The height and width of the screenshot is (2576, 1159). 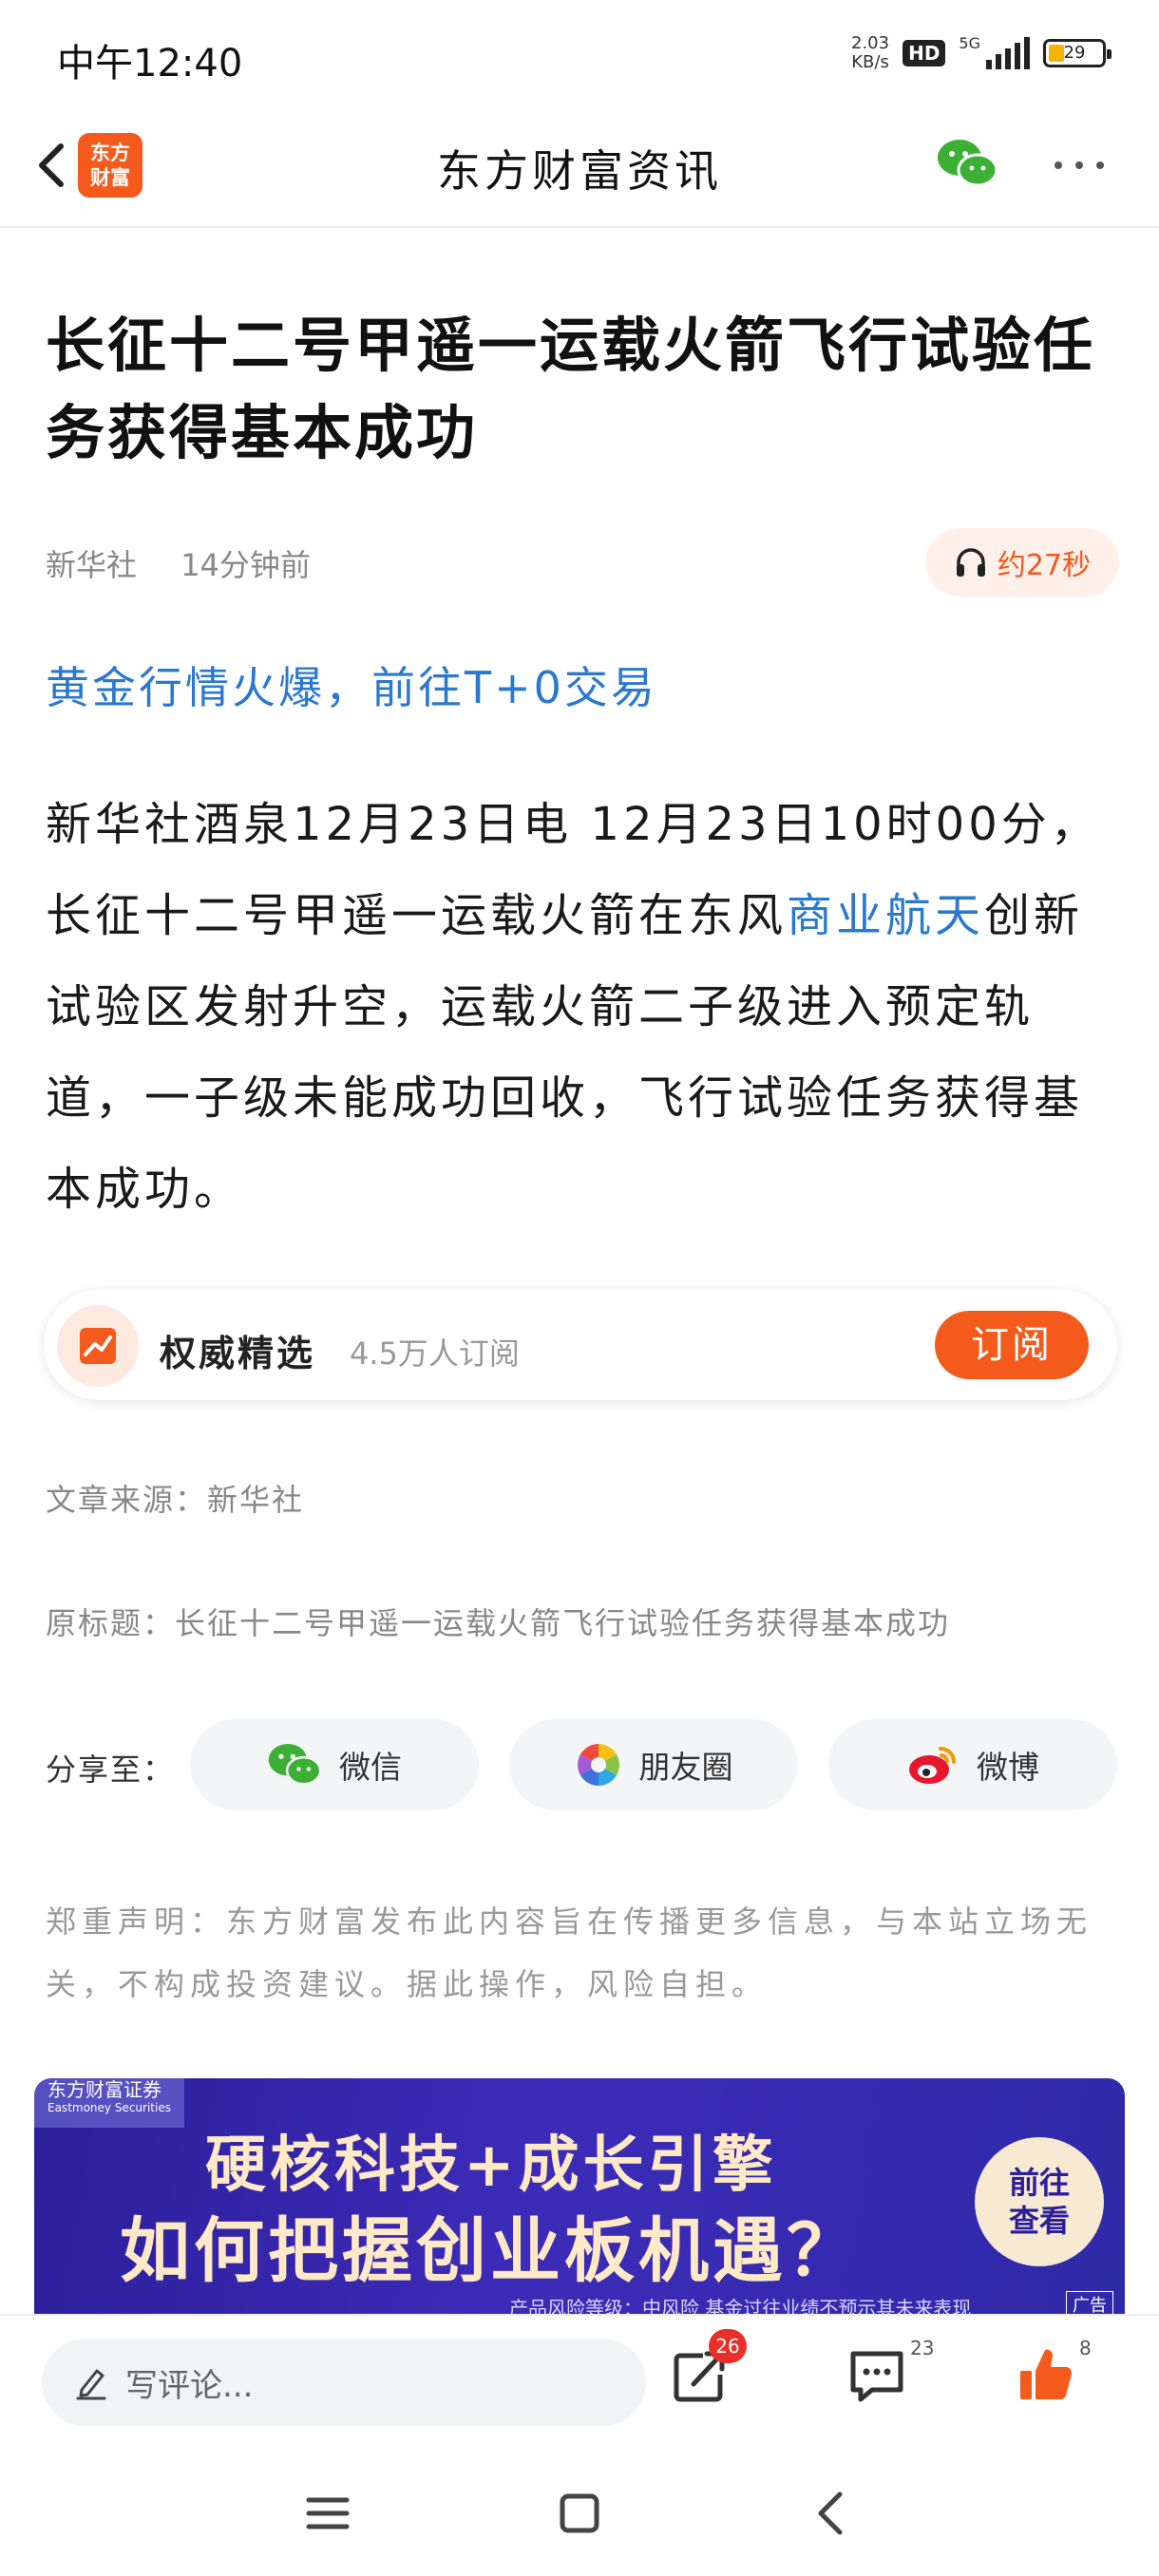 I want to click on article-headline: 长征十二号甲遥一运载火箭飞行试验任务获得基本成功, so click(x=571, y=389).